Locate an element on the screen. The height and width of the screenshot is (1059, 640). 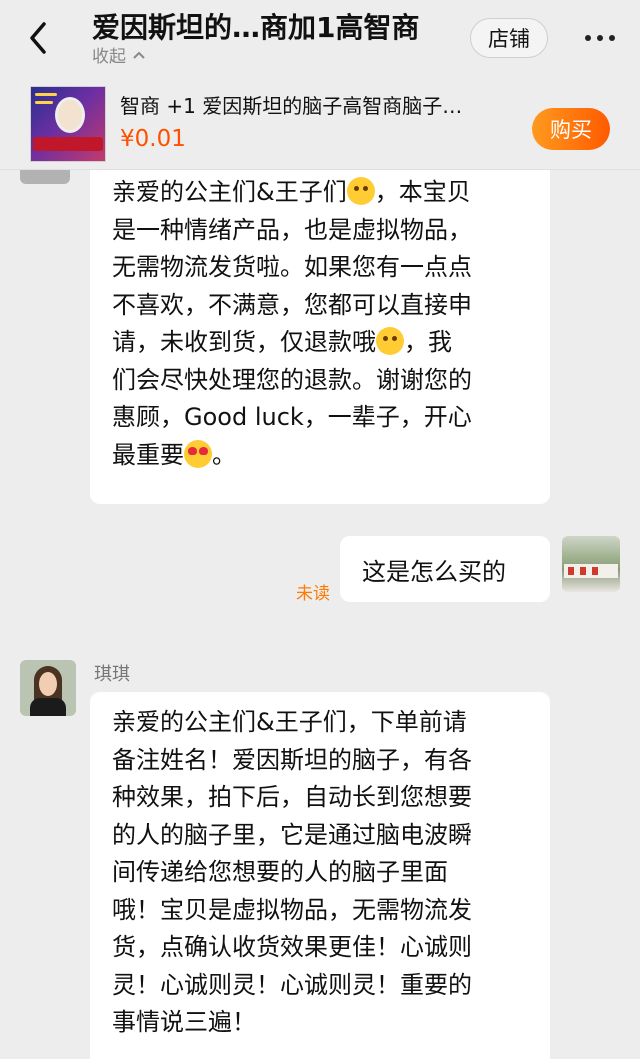
smiling-face-icon is located at coordinates (360, 191).